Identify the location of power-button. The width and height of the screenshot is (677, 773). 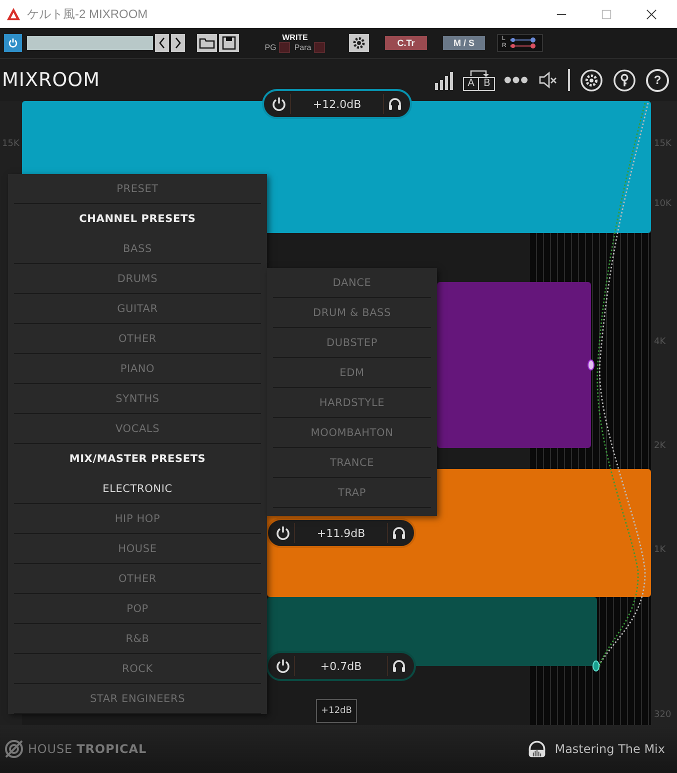
(13, 43).